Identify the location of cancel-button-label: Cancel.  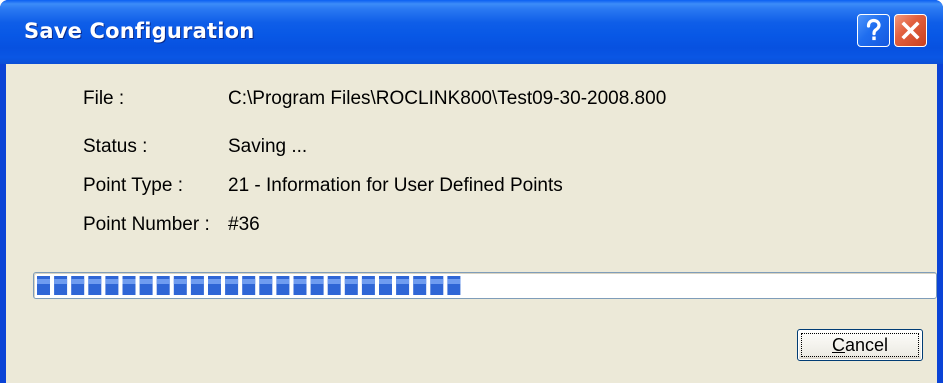
(860, 345).